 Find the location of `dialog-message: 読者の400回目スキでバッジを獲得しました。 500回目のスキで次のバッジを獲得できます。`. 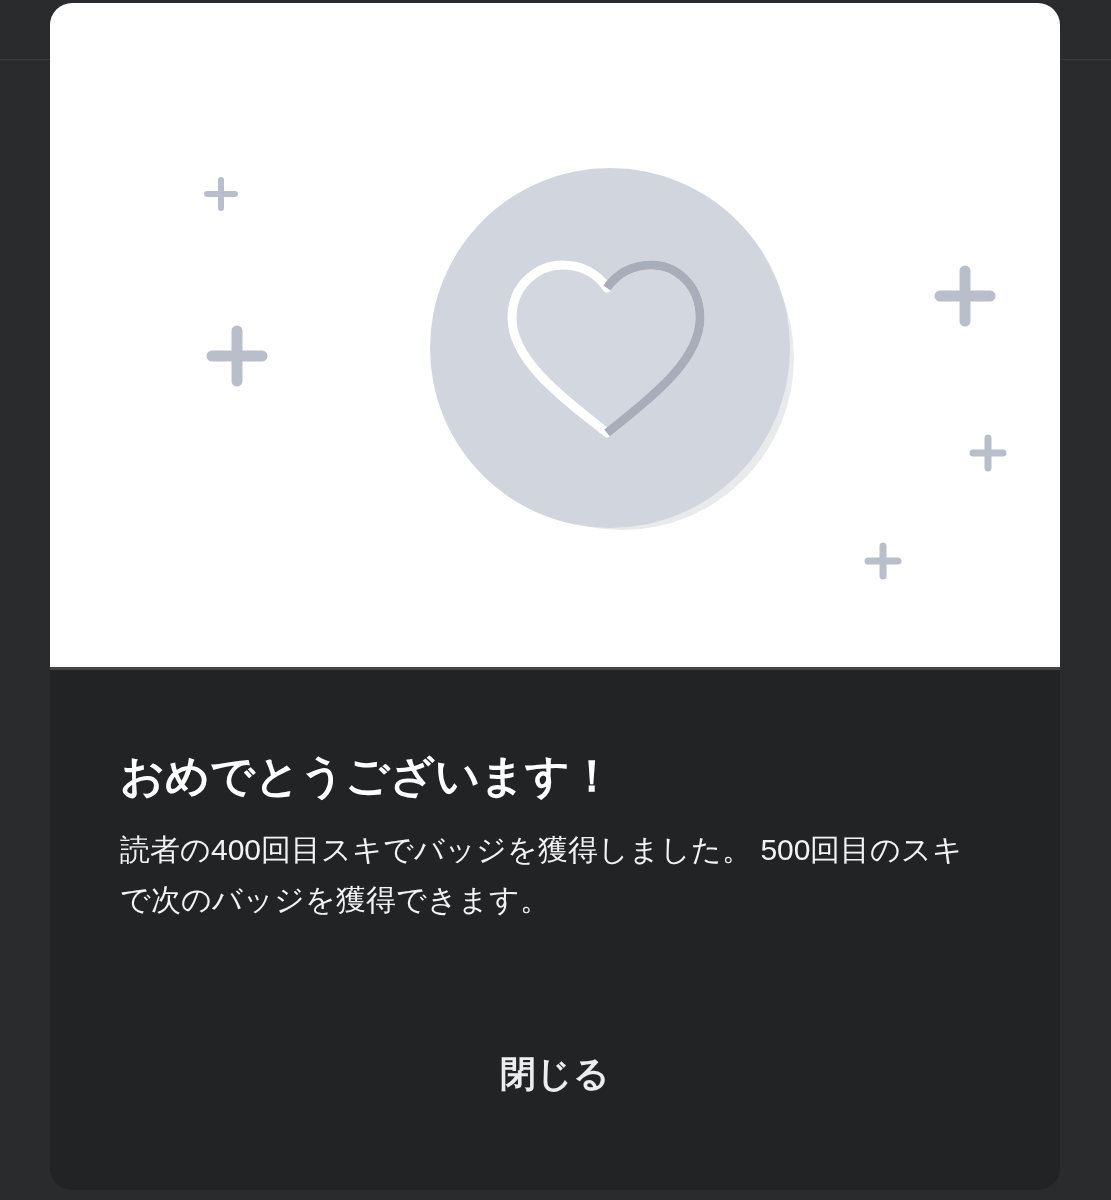

dialog-message: 読者の400回目スキでバッジを獲得しました。 500回目のスキで次のバッジを獲得できます。 is located at coordinates (542, 875).